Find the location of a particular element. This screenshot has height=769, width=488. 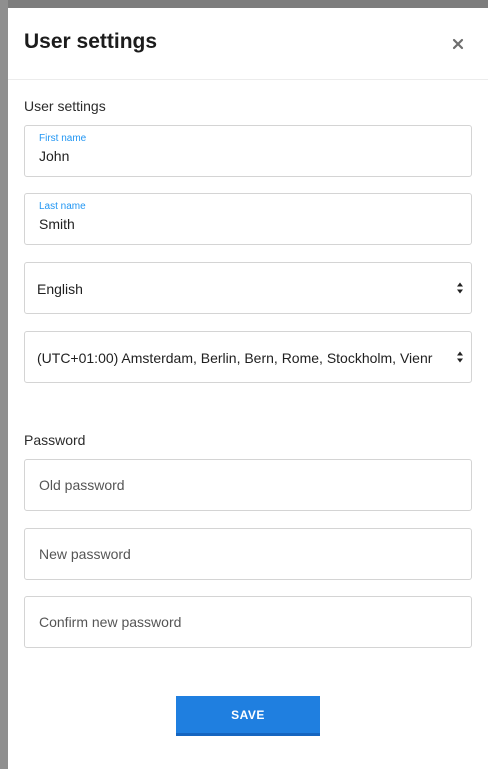

first-name-label: First name is located at coordinates (63, 138).